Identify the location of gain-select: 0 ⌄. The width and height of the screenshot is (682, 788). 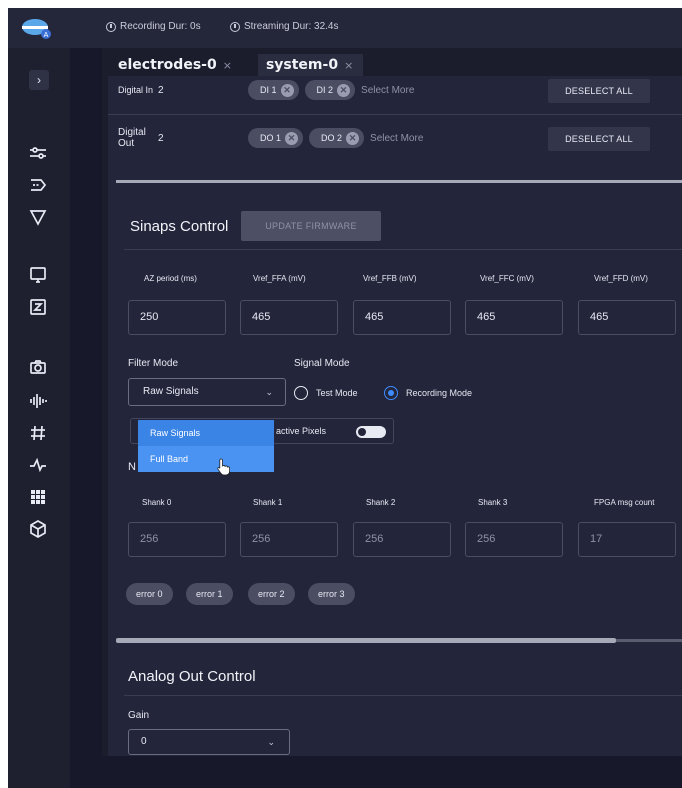
(209, 742).